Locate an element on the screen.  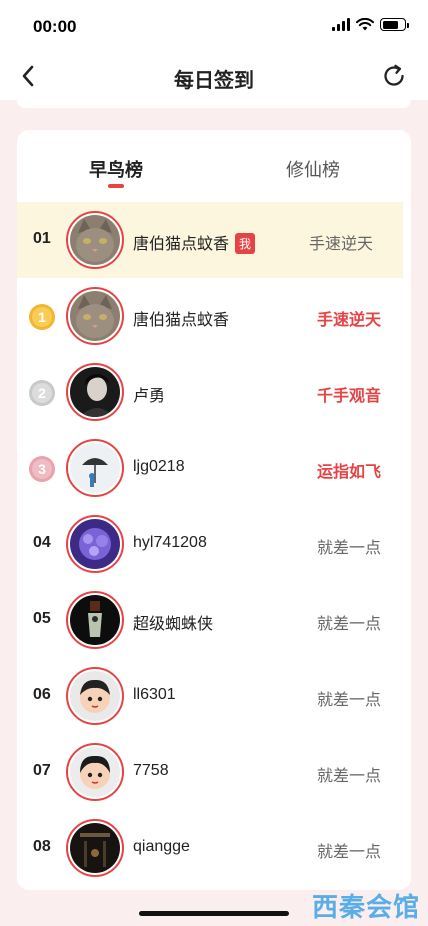
check-in-card-edge is located at coordinates (214, 104).